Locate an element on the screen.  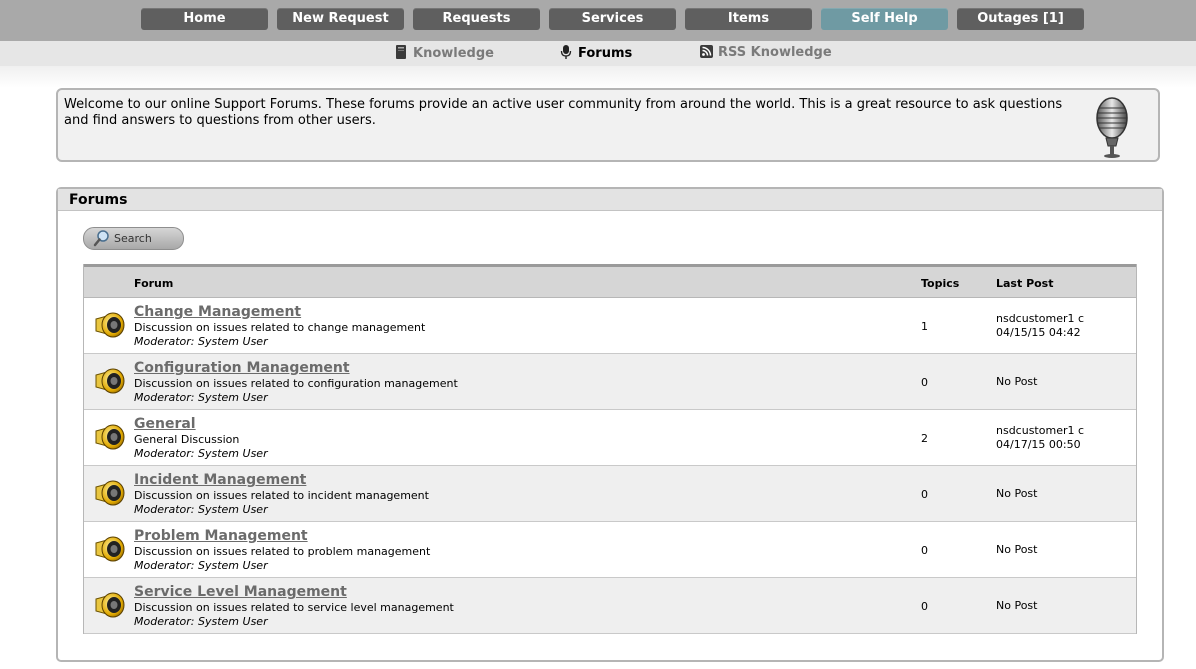
search-button-label: Search is located at coordinates (133, 238).